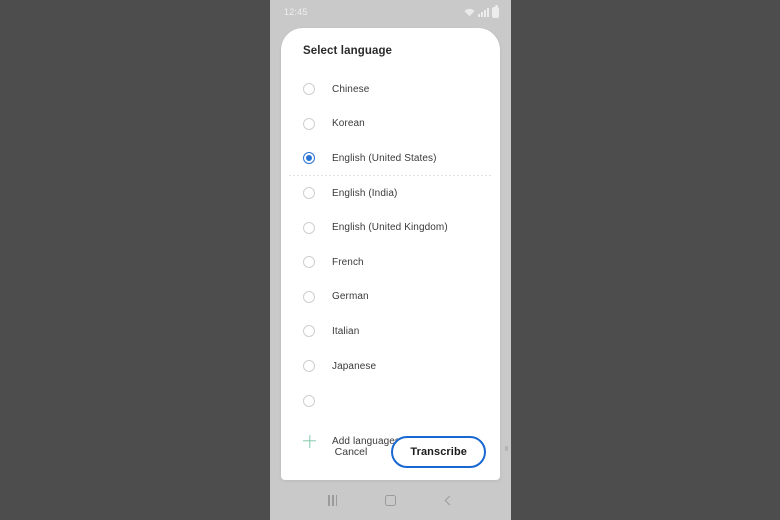  I want to click on transcribe-button: Transcribe, so click(438, 452).